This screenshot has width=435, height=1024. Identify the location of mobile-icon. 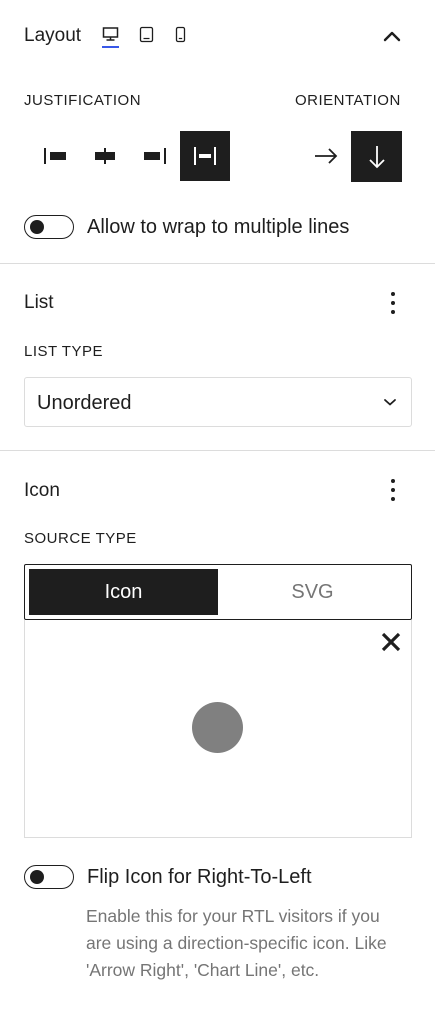
(180, 36).